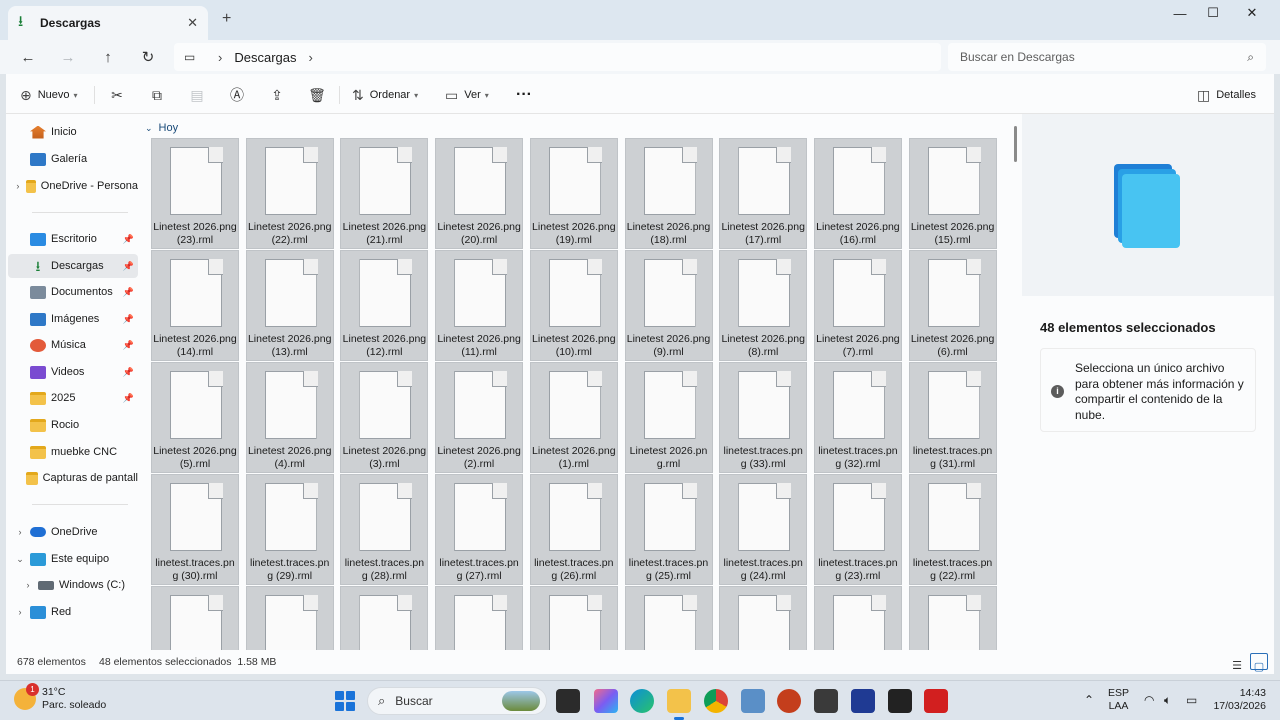 The image size is (1280, 720). What do you see at coordinates (1167, 700) in the screenshot?
I see `volume-icon: 🔈︎` at bounding box center [1167, 700].